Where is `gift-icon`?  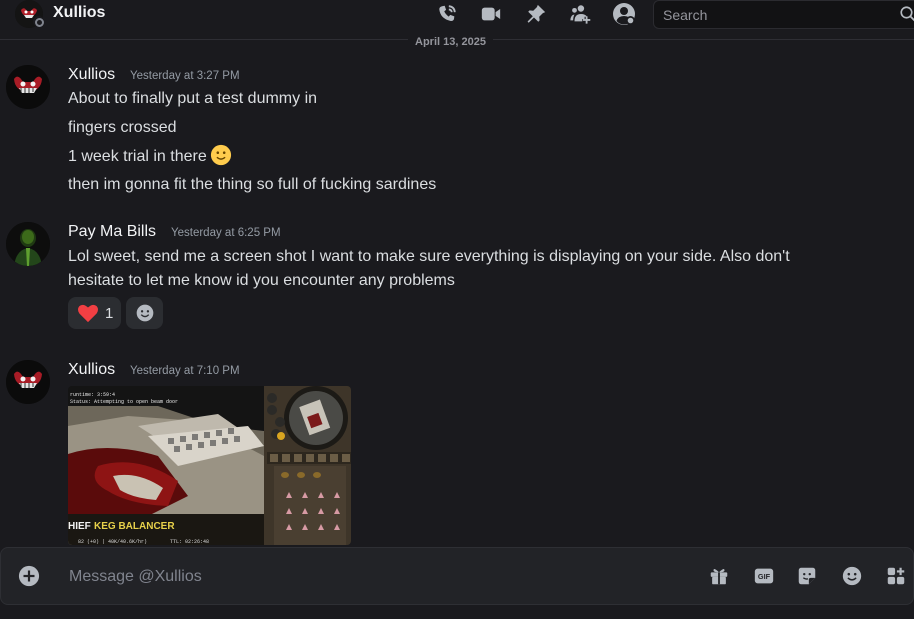 gift-icon is located at coordinates (719, 576).